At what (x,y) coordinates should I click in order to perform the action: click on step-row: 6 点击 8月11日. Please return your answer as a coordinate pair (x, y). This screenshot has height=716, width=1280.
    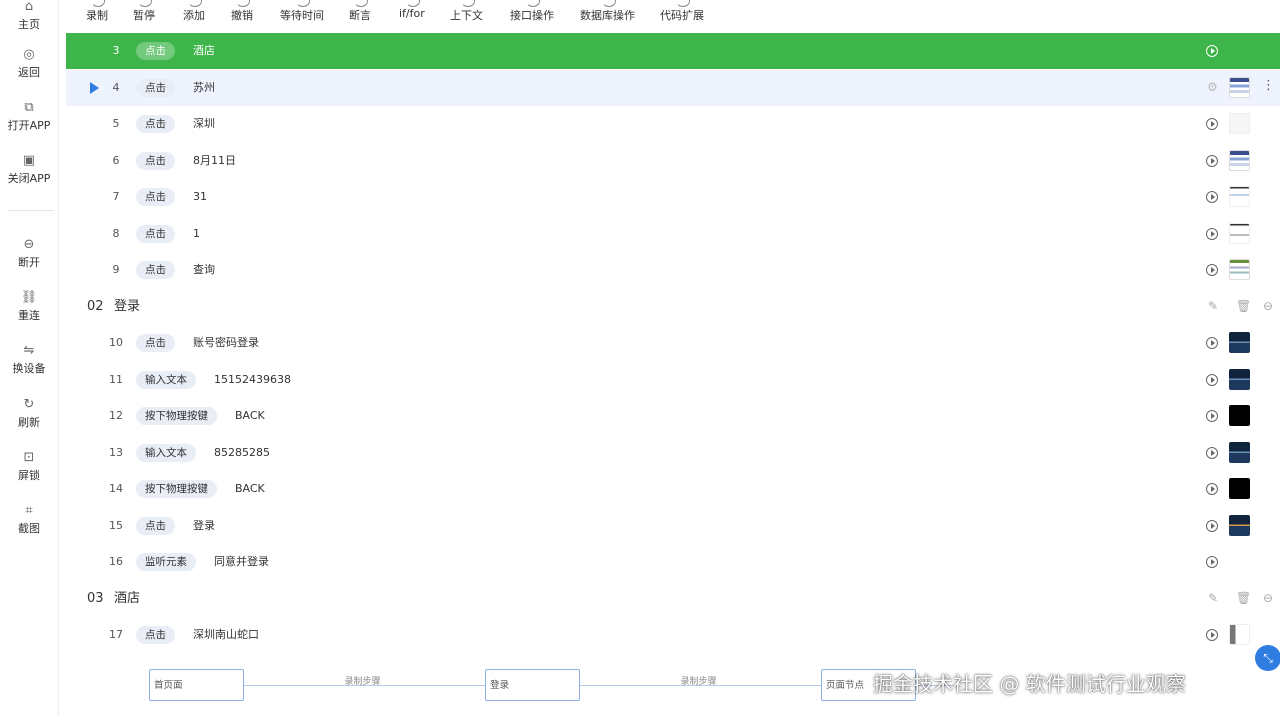
    Looking at the image, I should click on (673, 161).